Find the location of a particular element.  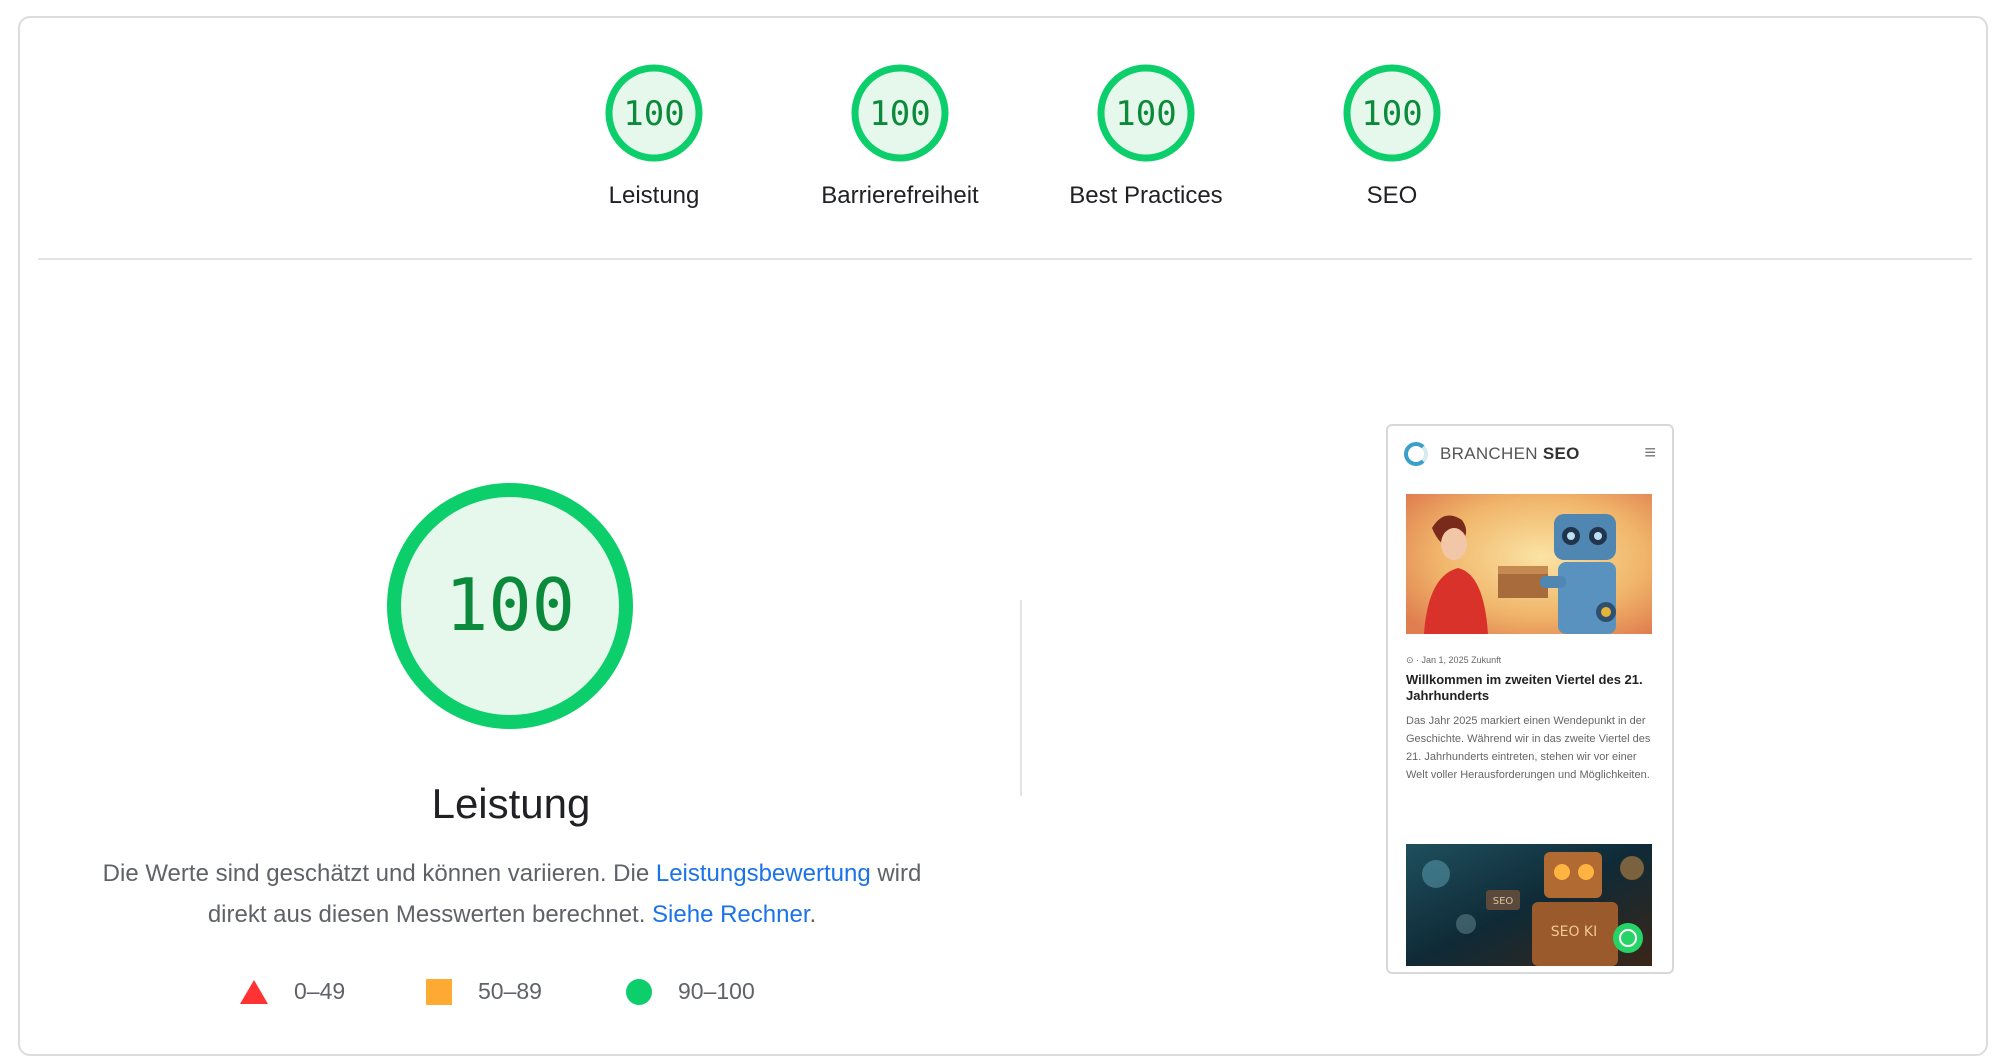

gauge-label: Leistung is located at coordinates (654, 195).